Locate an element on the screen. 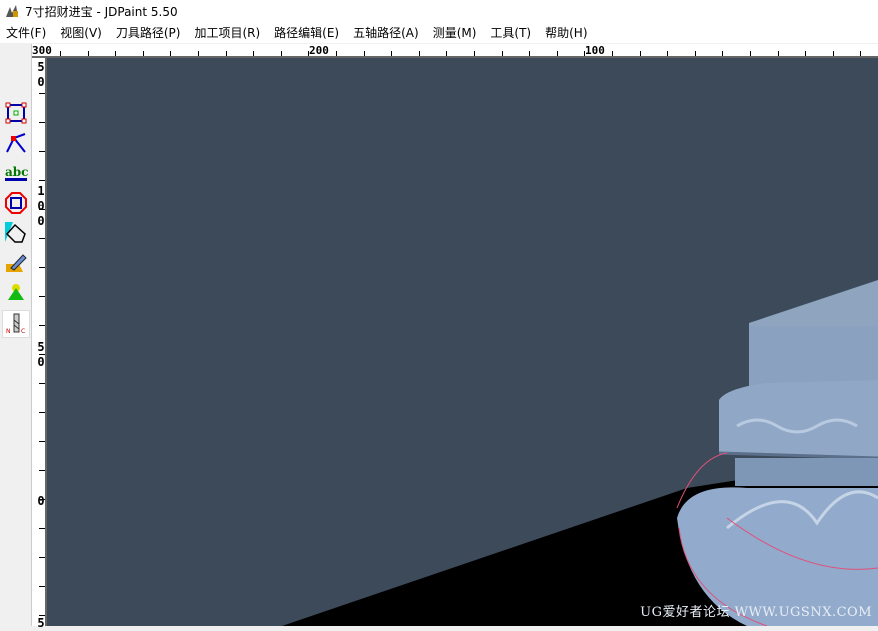  select-box-icon is located at coordinates (16, 113).